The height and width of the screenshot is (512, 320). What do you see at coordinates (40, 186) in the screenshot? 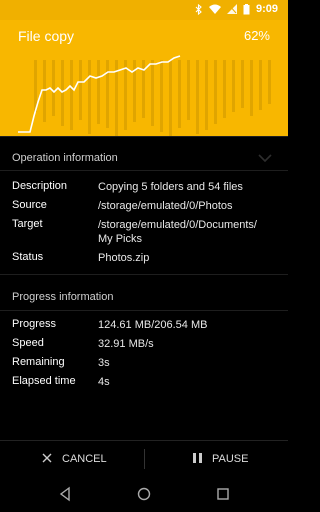
I see `description-label: Description` at bounding box center [40, 186].